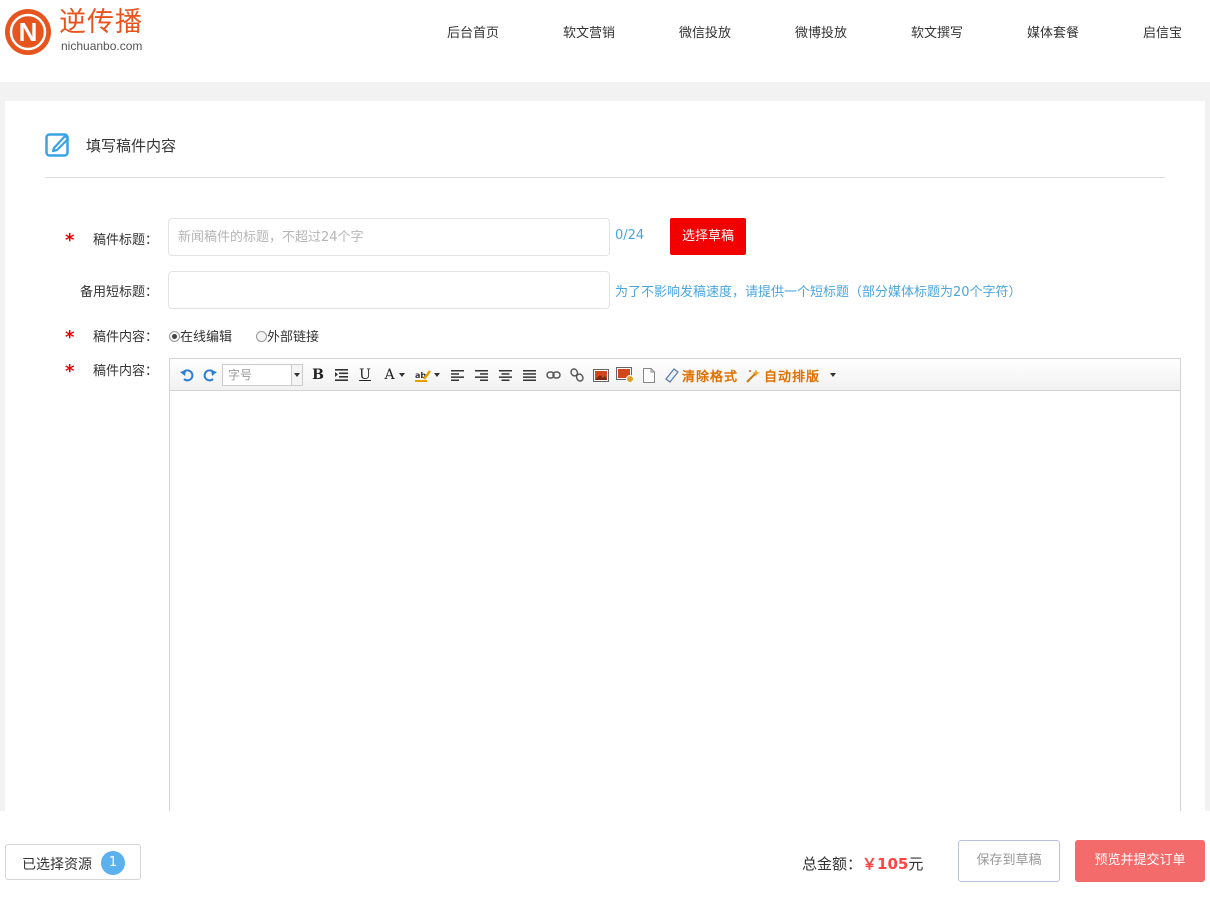 This screenshot has width=1210, height=898. What do you see at coordinates (577, 375) in the screenshot?
I see `unlink-icon` at bounding box center [577, 375].